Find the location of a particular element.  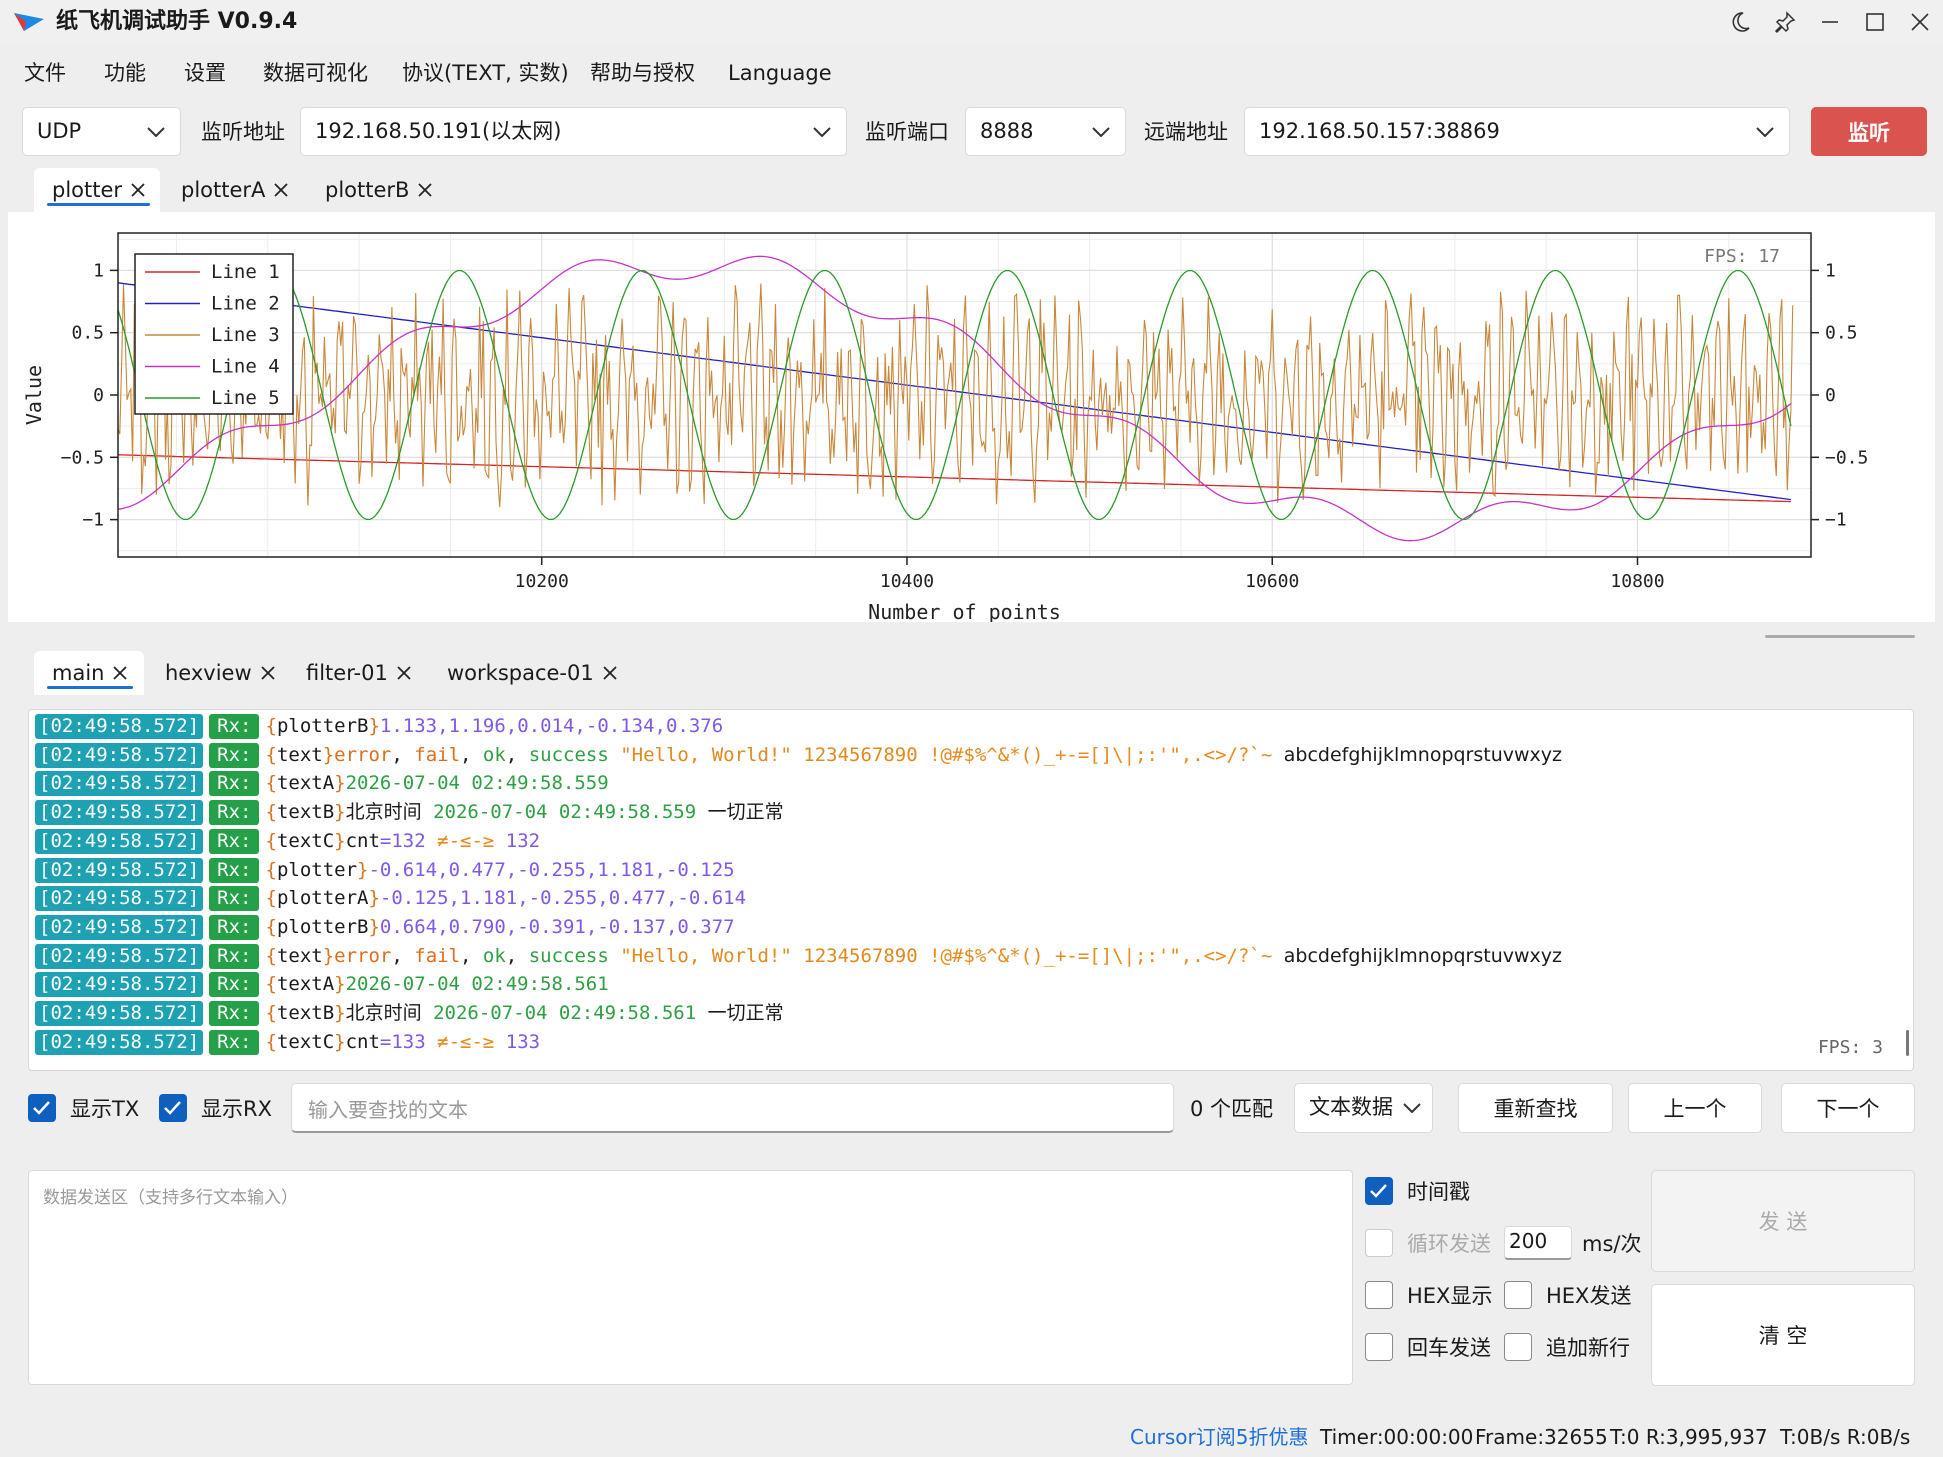

tab-plottera: plotterA is located at coordinates (236, 190).